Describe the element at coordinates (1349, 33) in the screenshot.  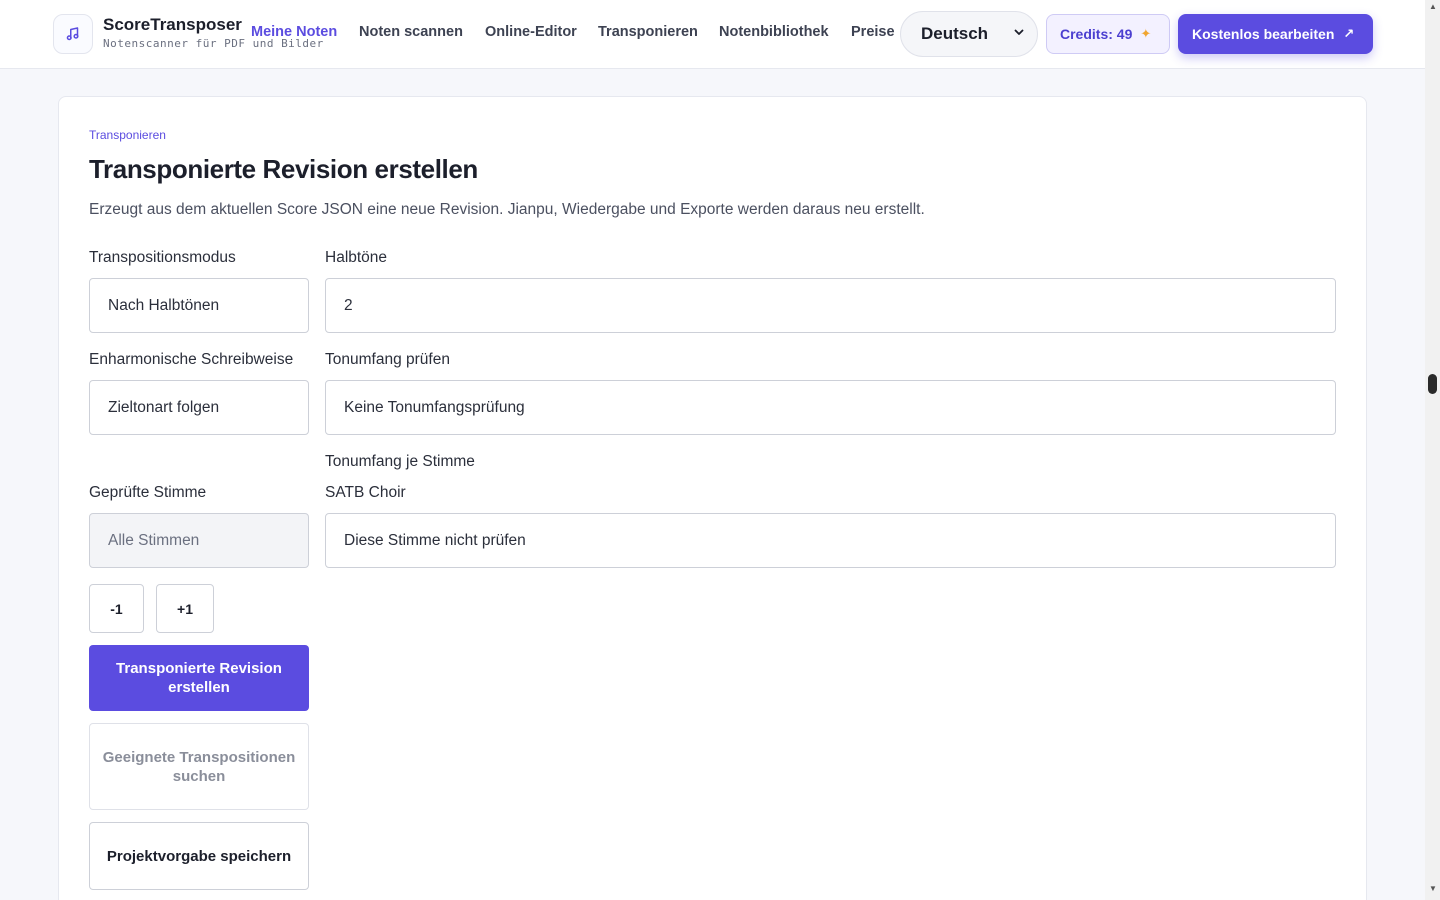
I see `external-arrow-icon: ↗` at that location.